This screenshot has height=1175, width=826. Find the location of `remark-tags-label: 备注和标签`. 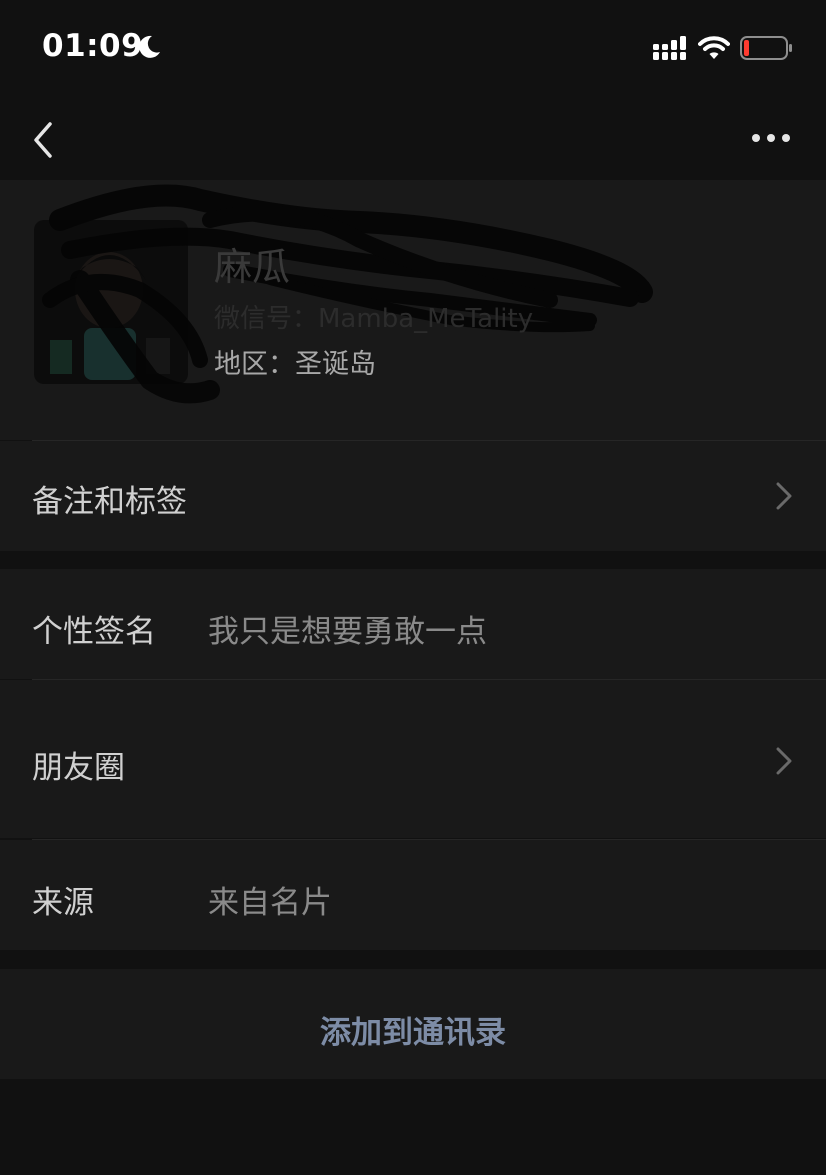

remark-tags-label: 备注和标签 is located at coordinates (109, 502).